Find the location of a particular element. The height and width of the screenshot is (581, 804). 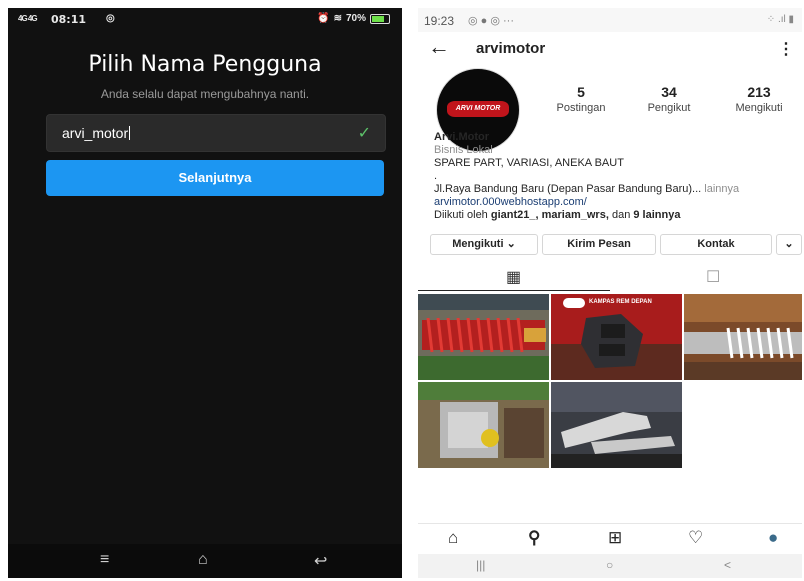

notification-icons: ◎ ● ◎ ··· is located at coordinates (491, 21).